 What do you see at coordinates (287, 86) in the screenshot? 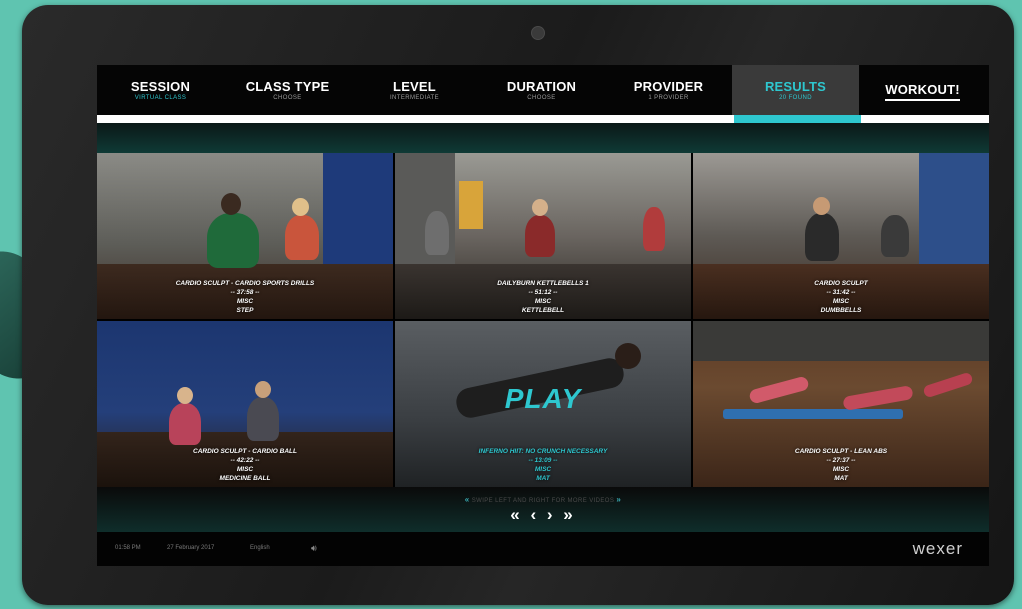
I see `step-label: CLASS TYPE` at bounding box center [287, 86].